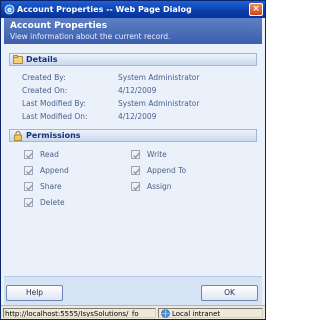 The height and width of the screenshot is (320, 320). Describe the element at coordinates (79, 313) in the screenshot. I see `status-url: http://localhost:5555/IsysSolutions/_fo` at that location.